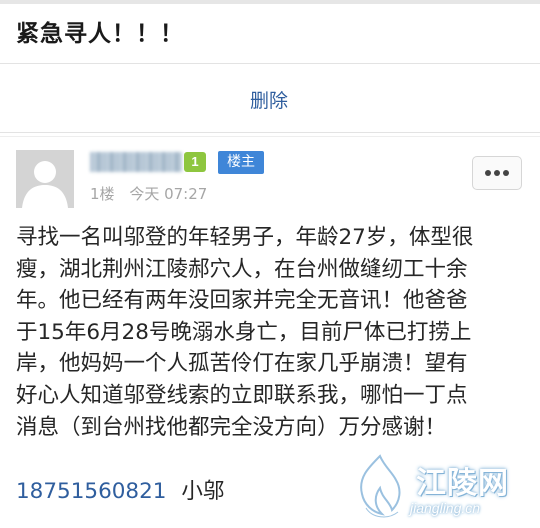 This screenshot has width=540, height=528. What do you see at coordinates (168, 194) in the screenshot?
I see `post-time: 今天 07:27` at bounding box center [168, 194].